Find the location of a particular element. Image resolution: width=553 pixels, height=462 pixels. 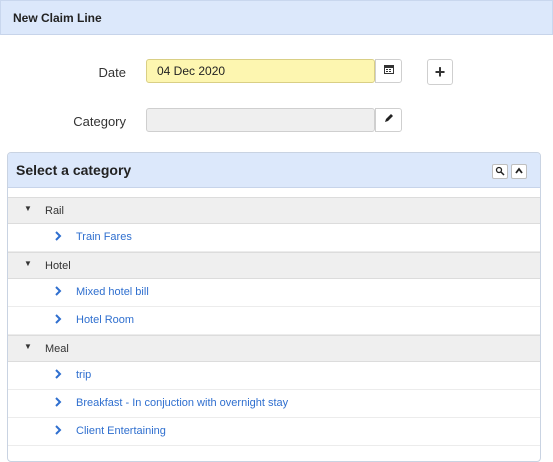

category-item-label: Client Entertaining is located at coordinates (121, 431).